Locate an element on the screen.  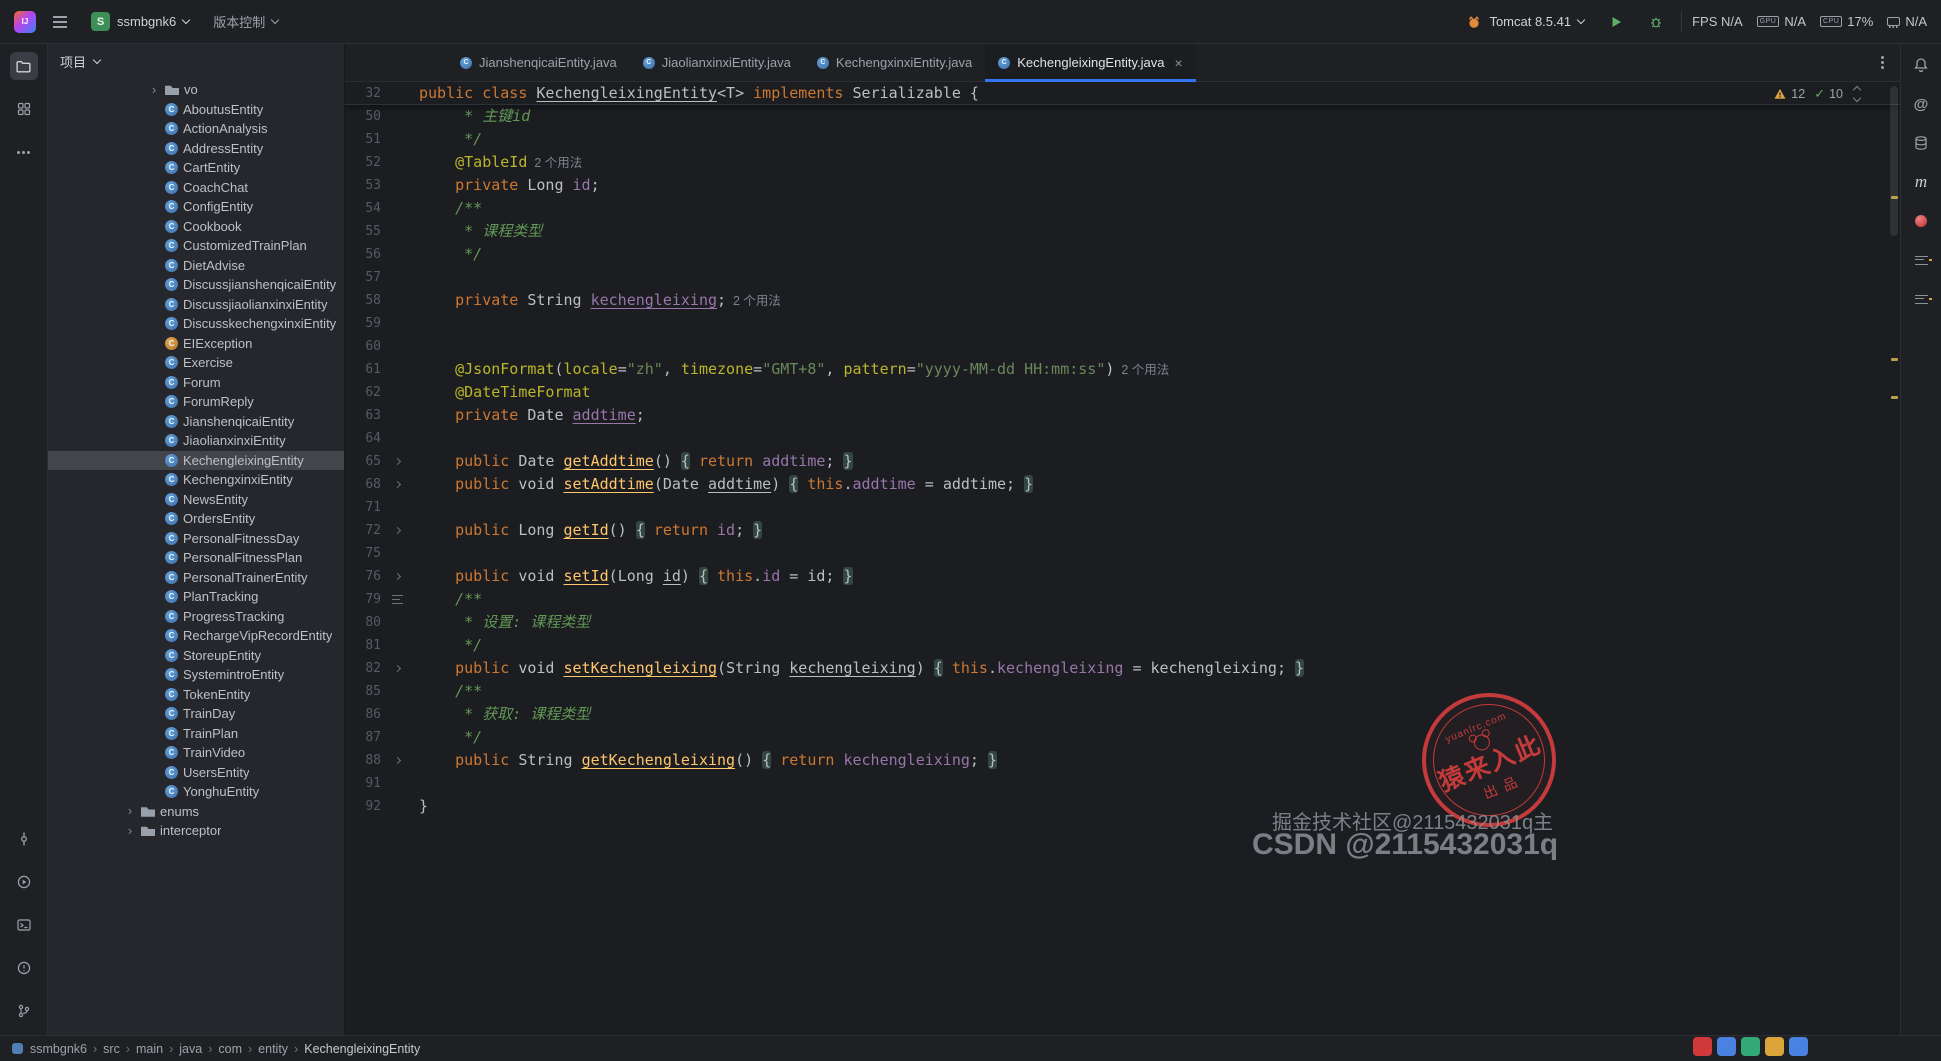
tree-item-JiaolianxinxiEntity: C JiaolianxinxiEntity is located at coordinates (196, 441).